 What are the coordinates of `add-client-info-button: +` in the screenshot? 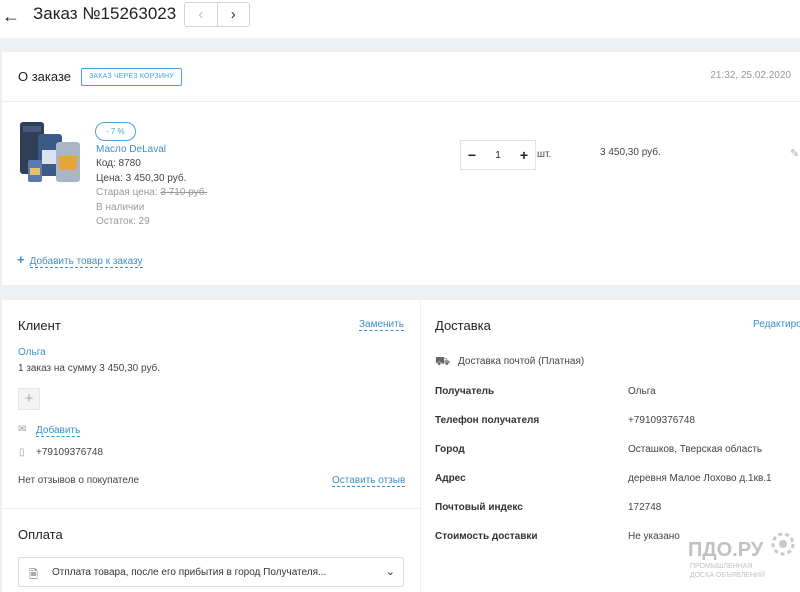 It's located at (29, 399).